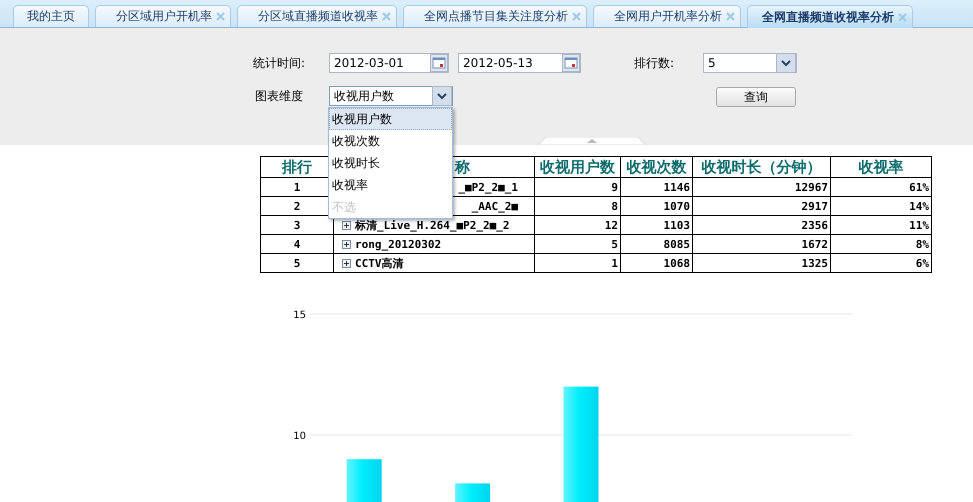 The height and width of the screenshot is (502, 973). What do you see at coordinates (317, 16) in the screenshot?
I see `tab: 分区域直播频道收视率` at bounding box center [317, 16].